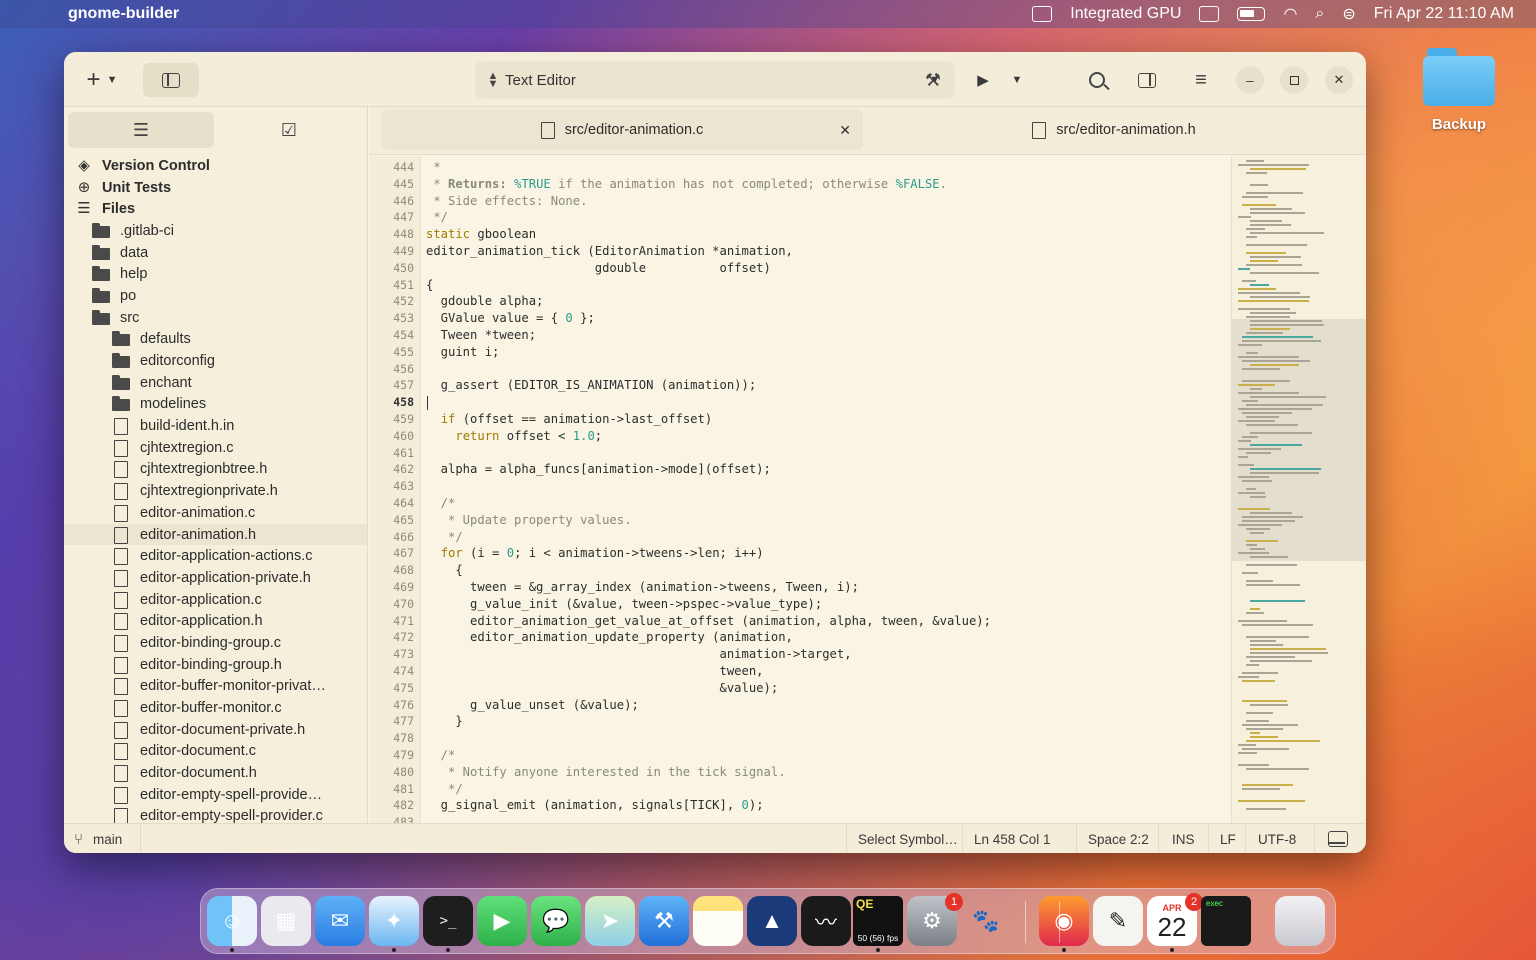 The image size is (1536, 960). Describe the element at coordinates (826, 921) in the screenshot. I see `dock-activity-monitor-icon: 〰` at that location.